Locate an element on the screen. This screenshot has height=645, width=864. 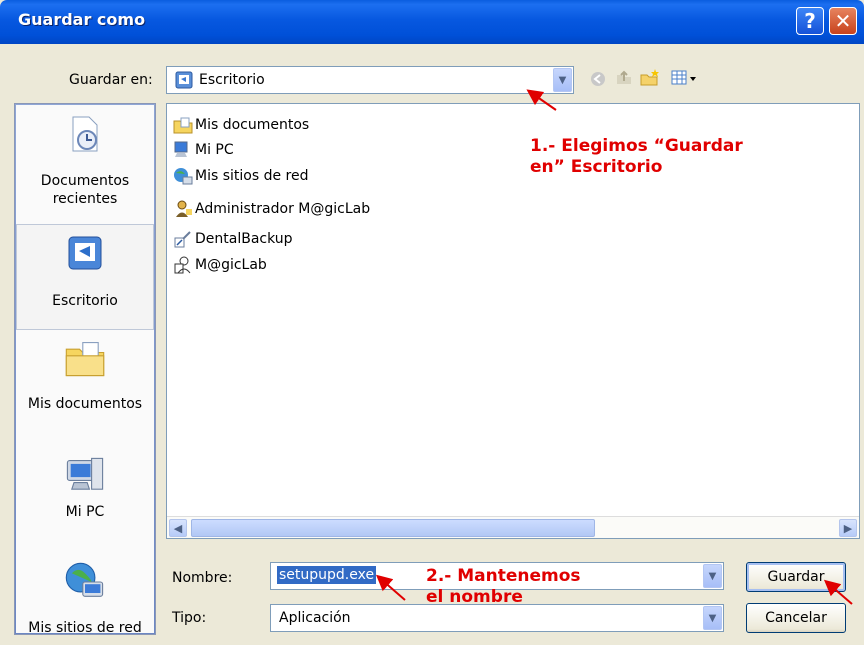
scroll-left-button: ◀ is located at coordinates (178, 528).